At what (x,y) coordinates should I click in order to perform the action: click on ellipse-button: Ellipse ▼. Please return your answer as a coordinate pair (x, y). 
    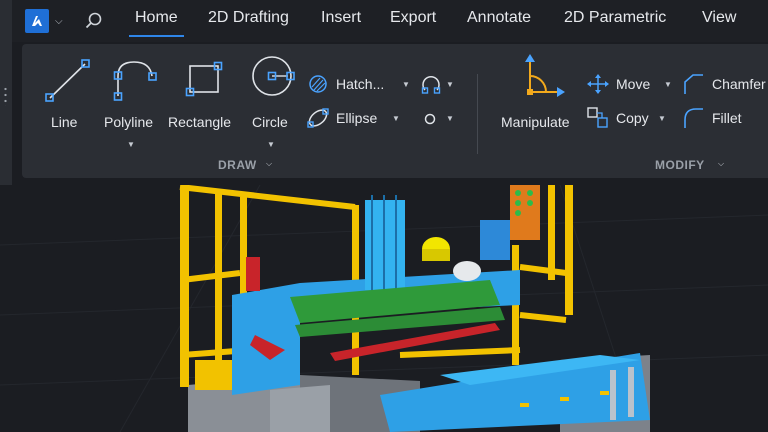
    Looking at the image, I should click on (356, 118).